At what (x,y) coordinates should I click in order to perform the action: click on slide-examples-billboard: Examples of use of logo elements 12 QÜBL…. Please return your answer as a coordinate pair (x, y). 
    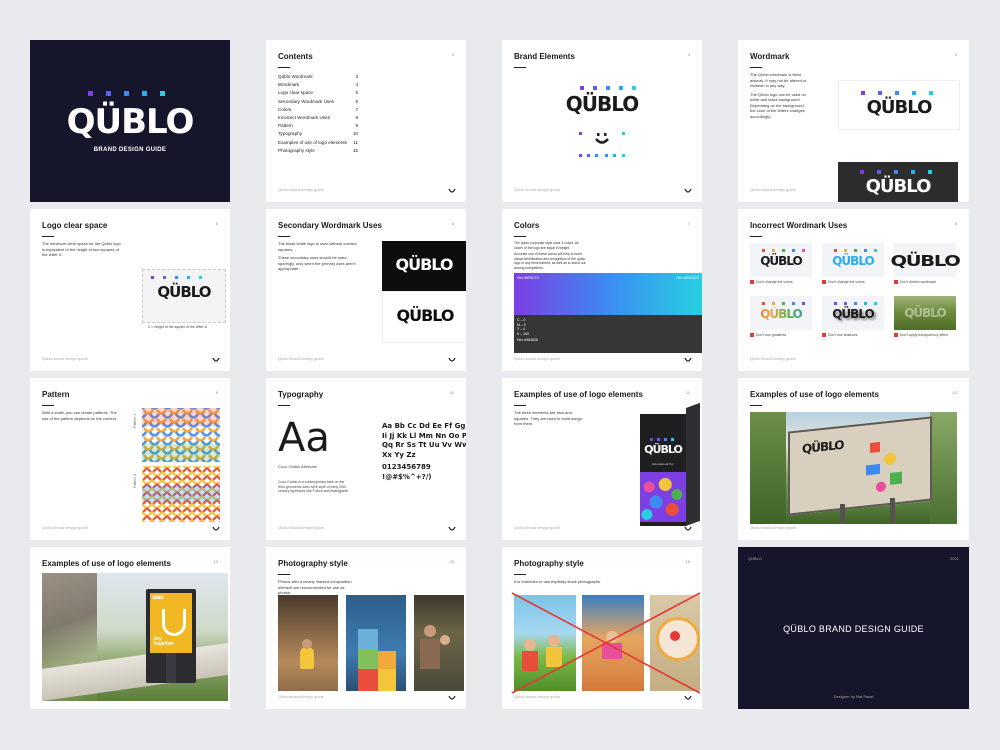
    Looking at the image, I should click on (853, 459).